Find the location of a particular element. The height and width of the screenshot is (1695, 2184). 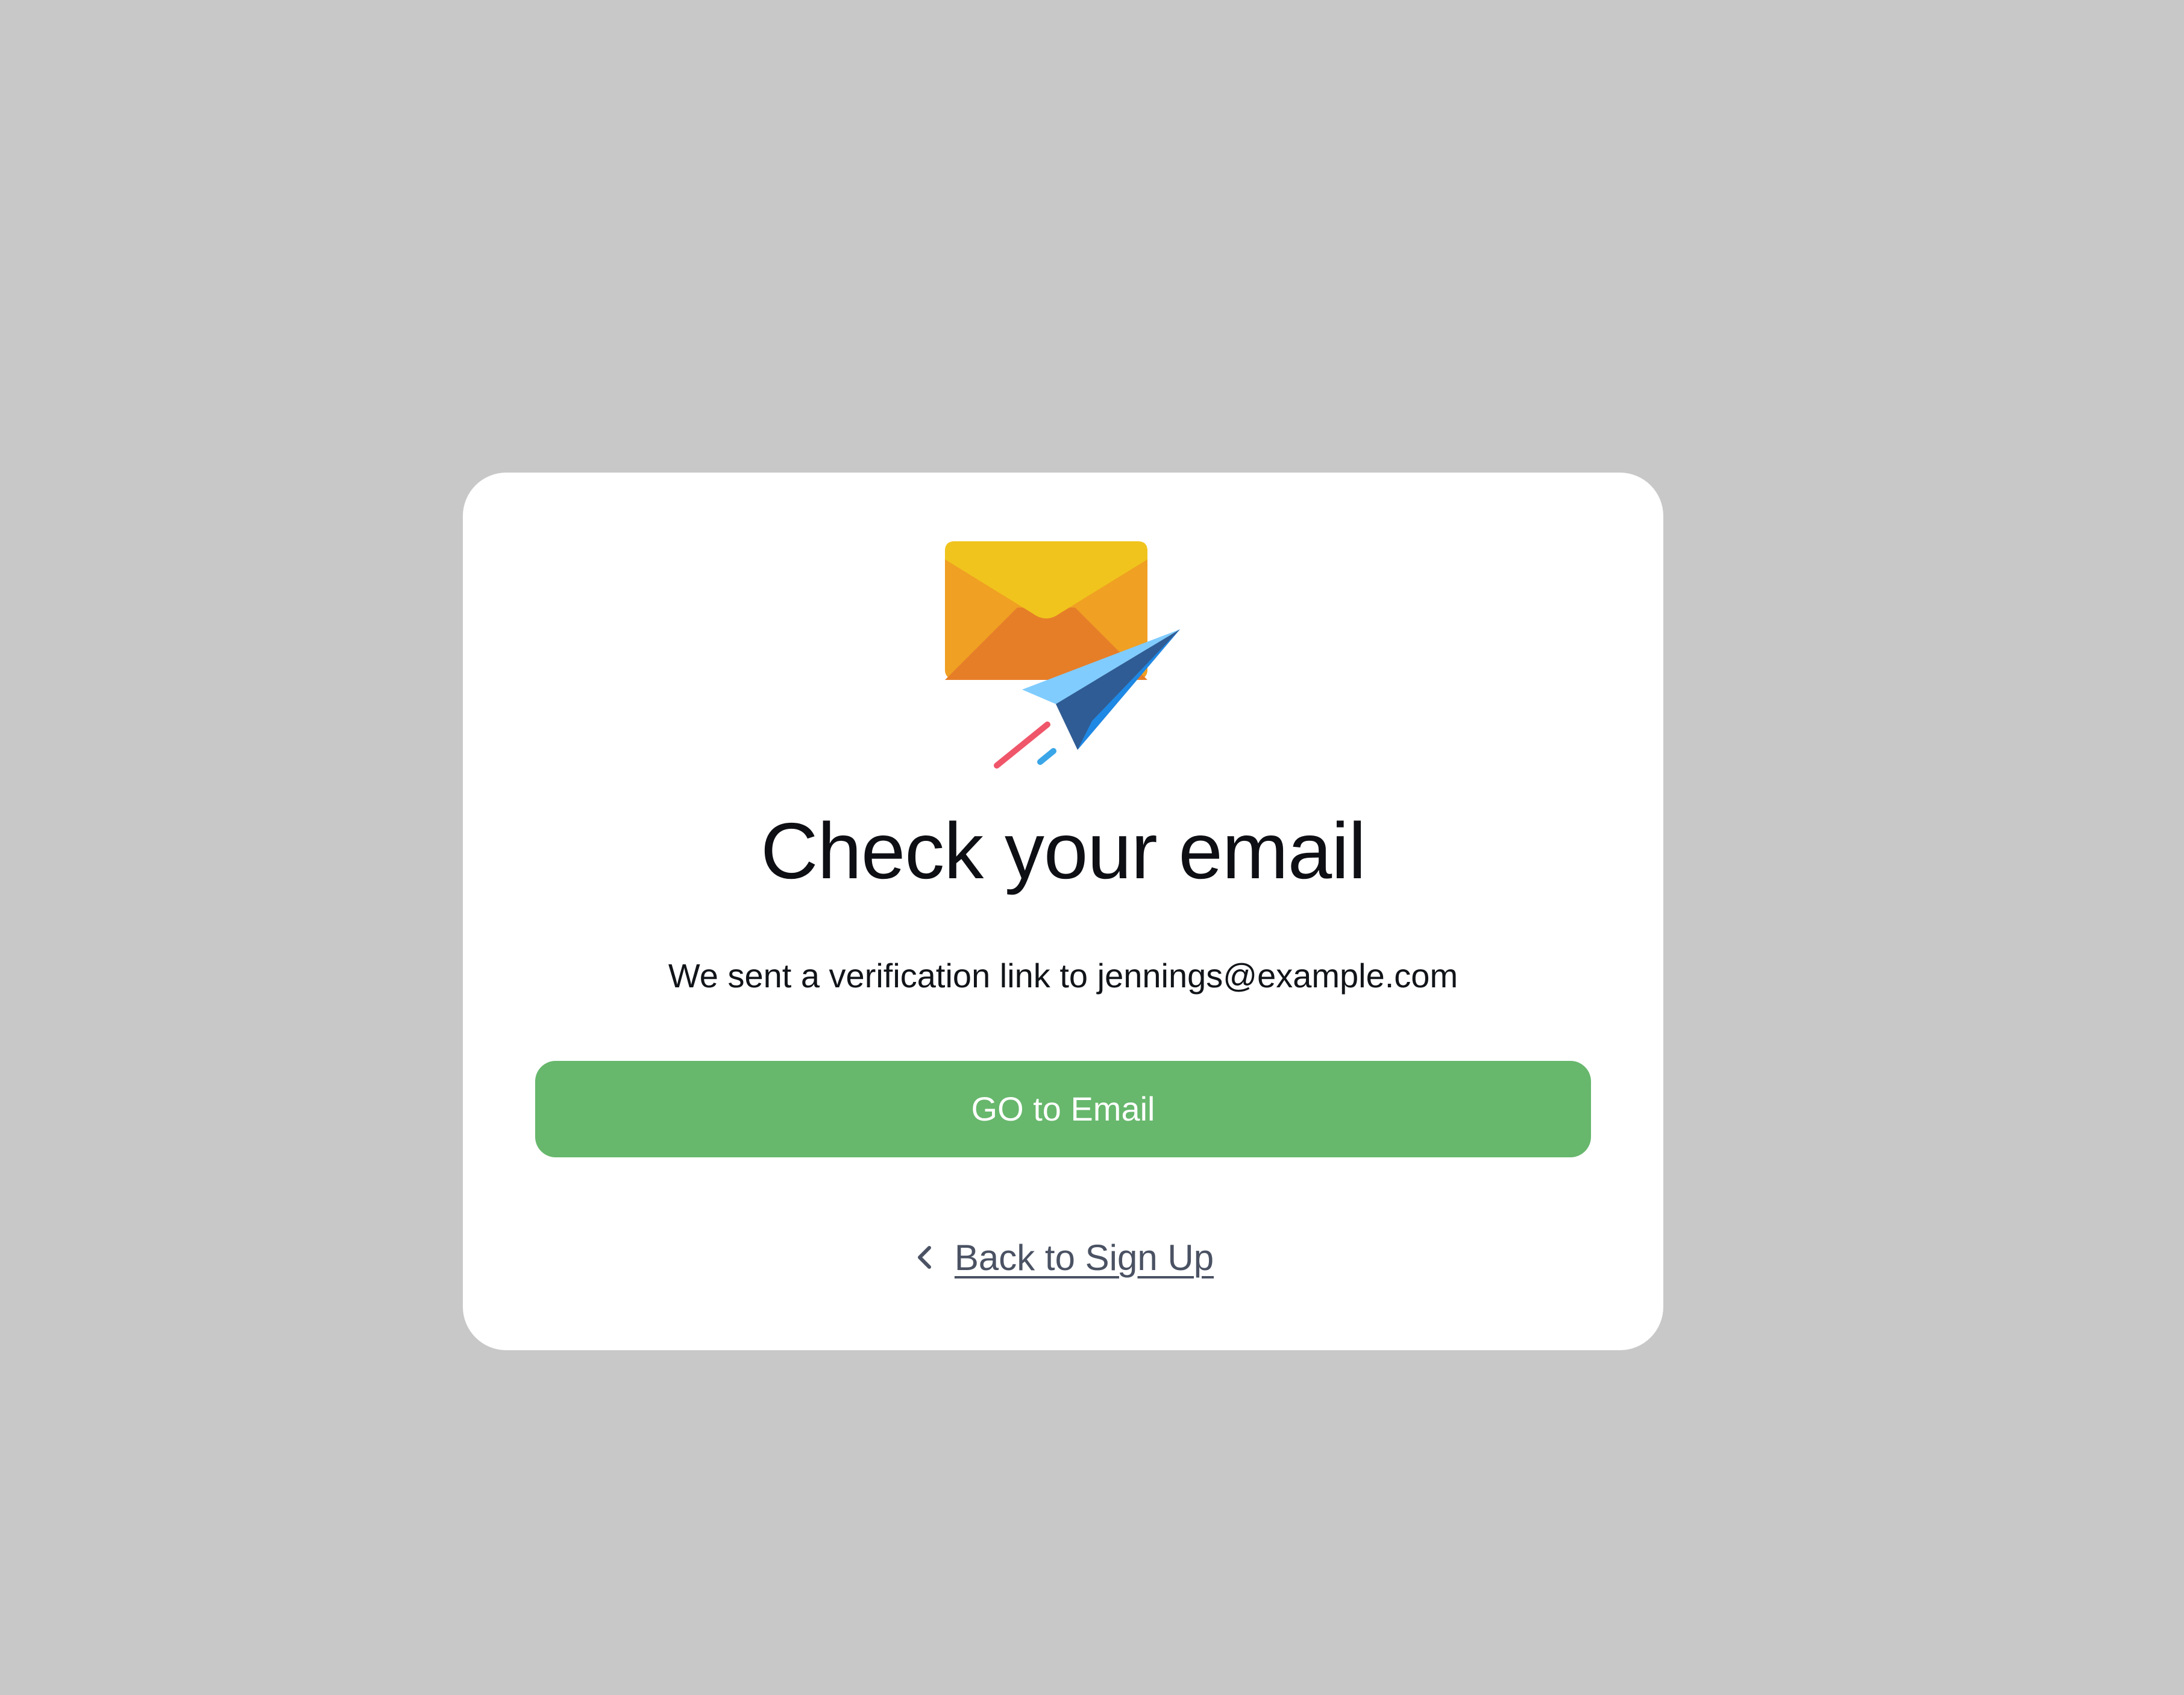

go-to-email-button: GO to Email is located at coordinates (1063, 1109).